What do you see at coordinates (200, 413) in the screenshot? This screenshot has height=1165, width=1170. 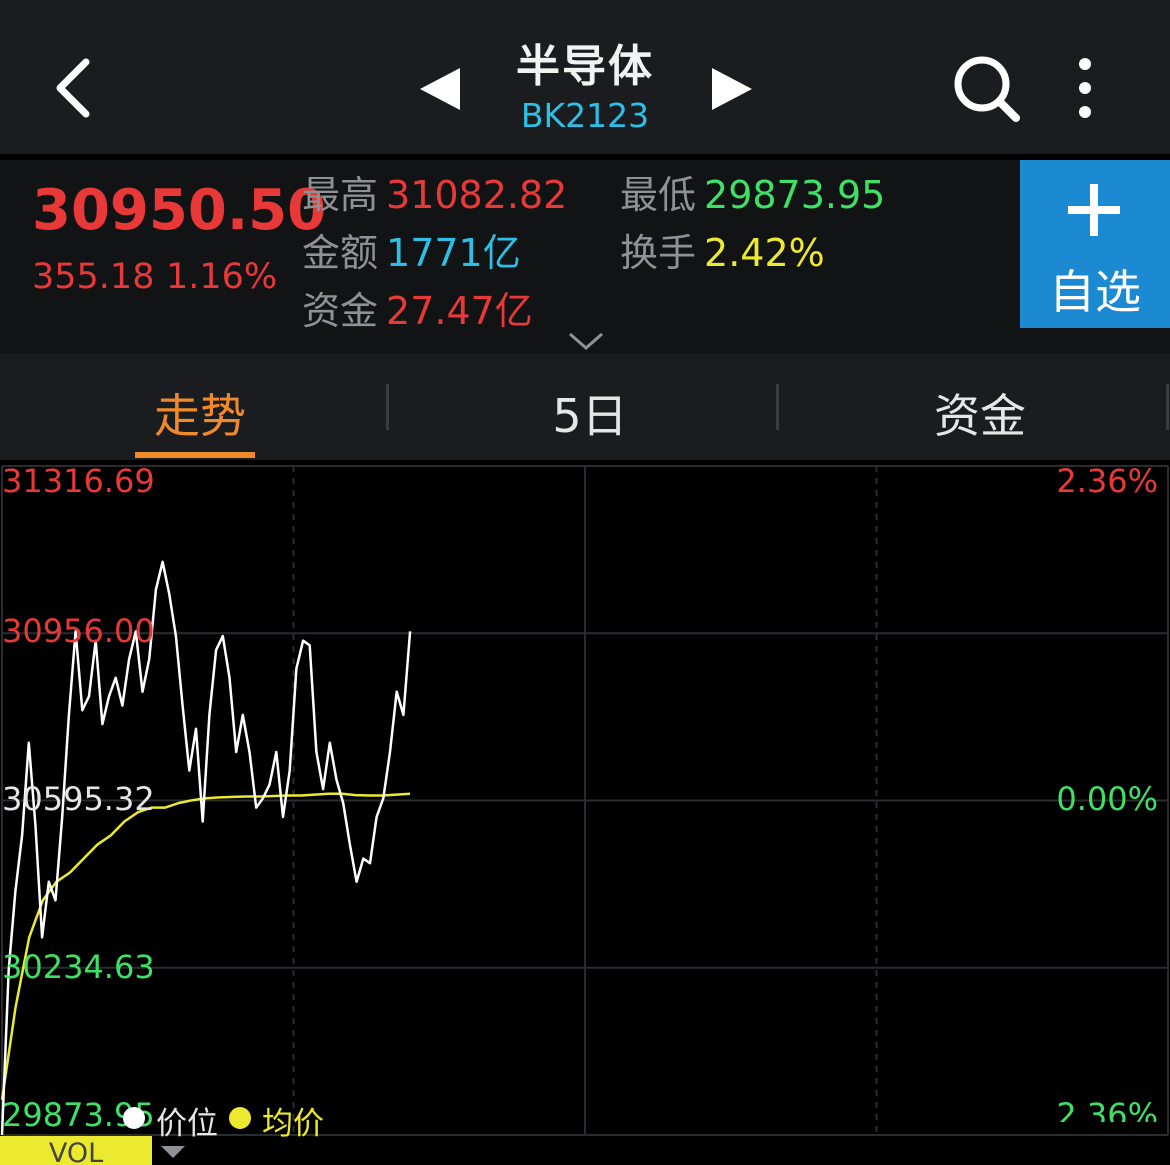 I see `tab-trend: 走势` at bounding box center [200, 413].